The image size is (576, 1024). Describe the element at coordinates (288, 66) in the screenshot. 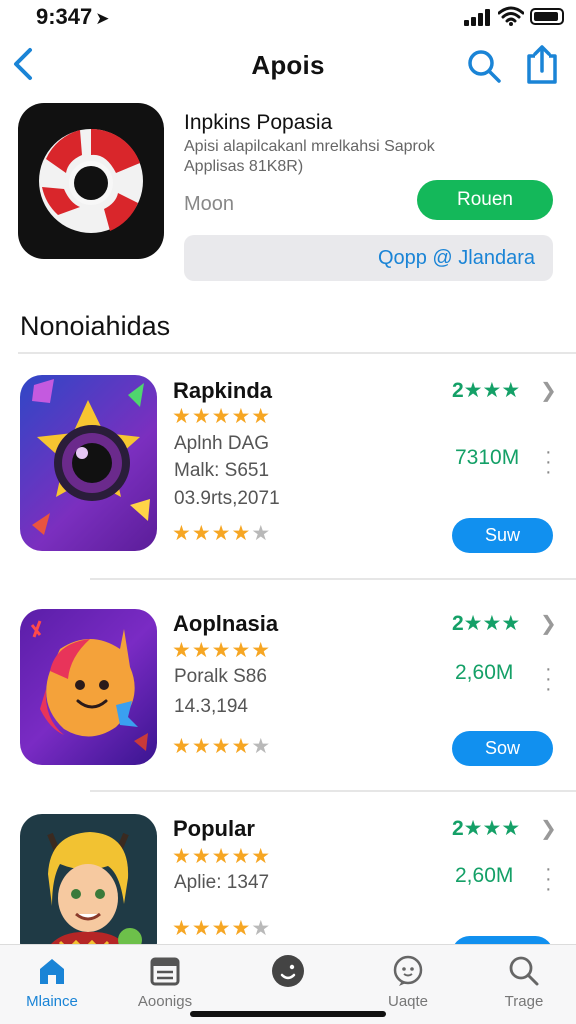

I see `navigation-bar: Apois` at that location.